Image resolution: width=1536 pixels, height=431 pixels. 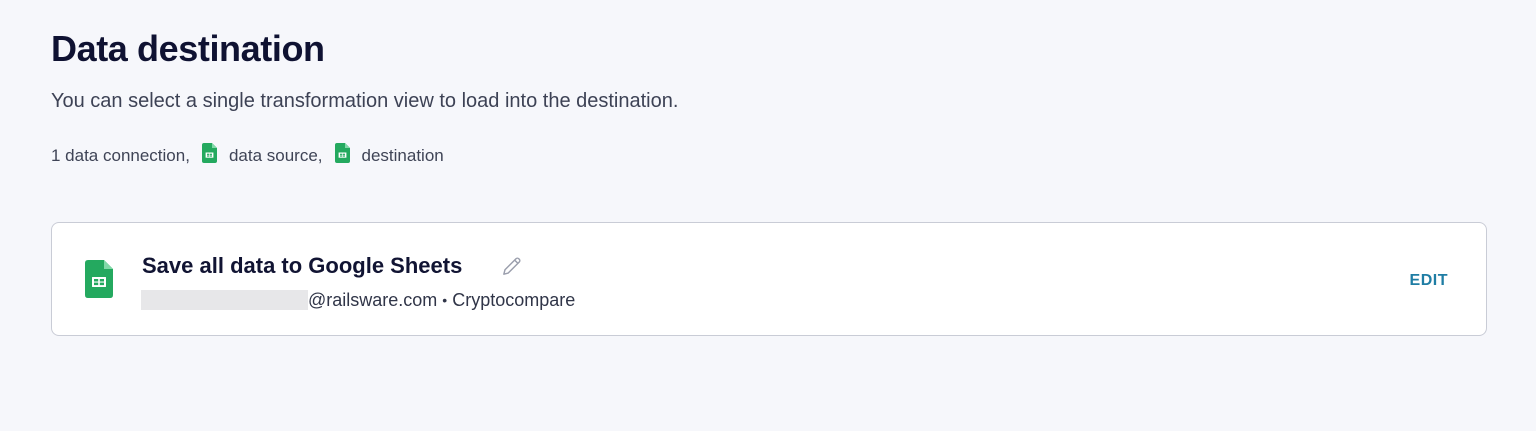 I want to click on email-suffix: @railsware.com, so click(x=373, y=300).